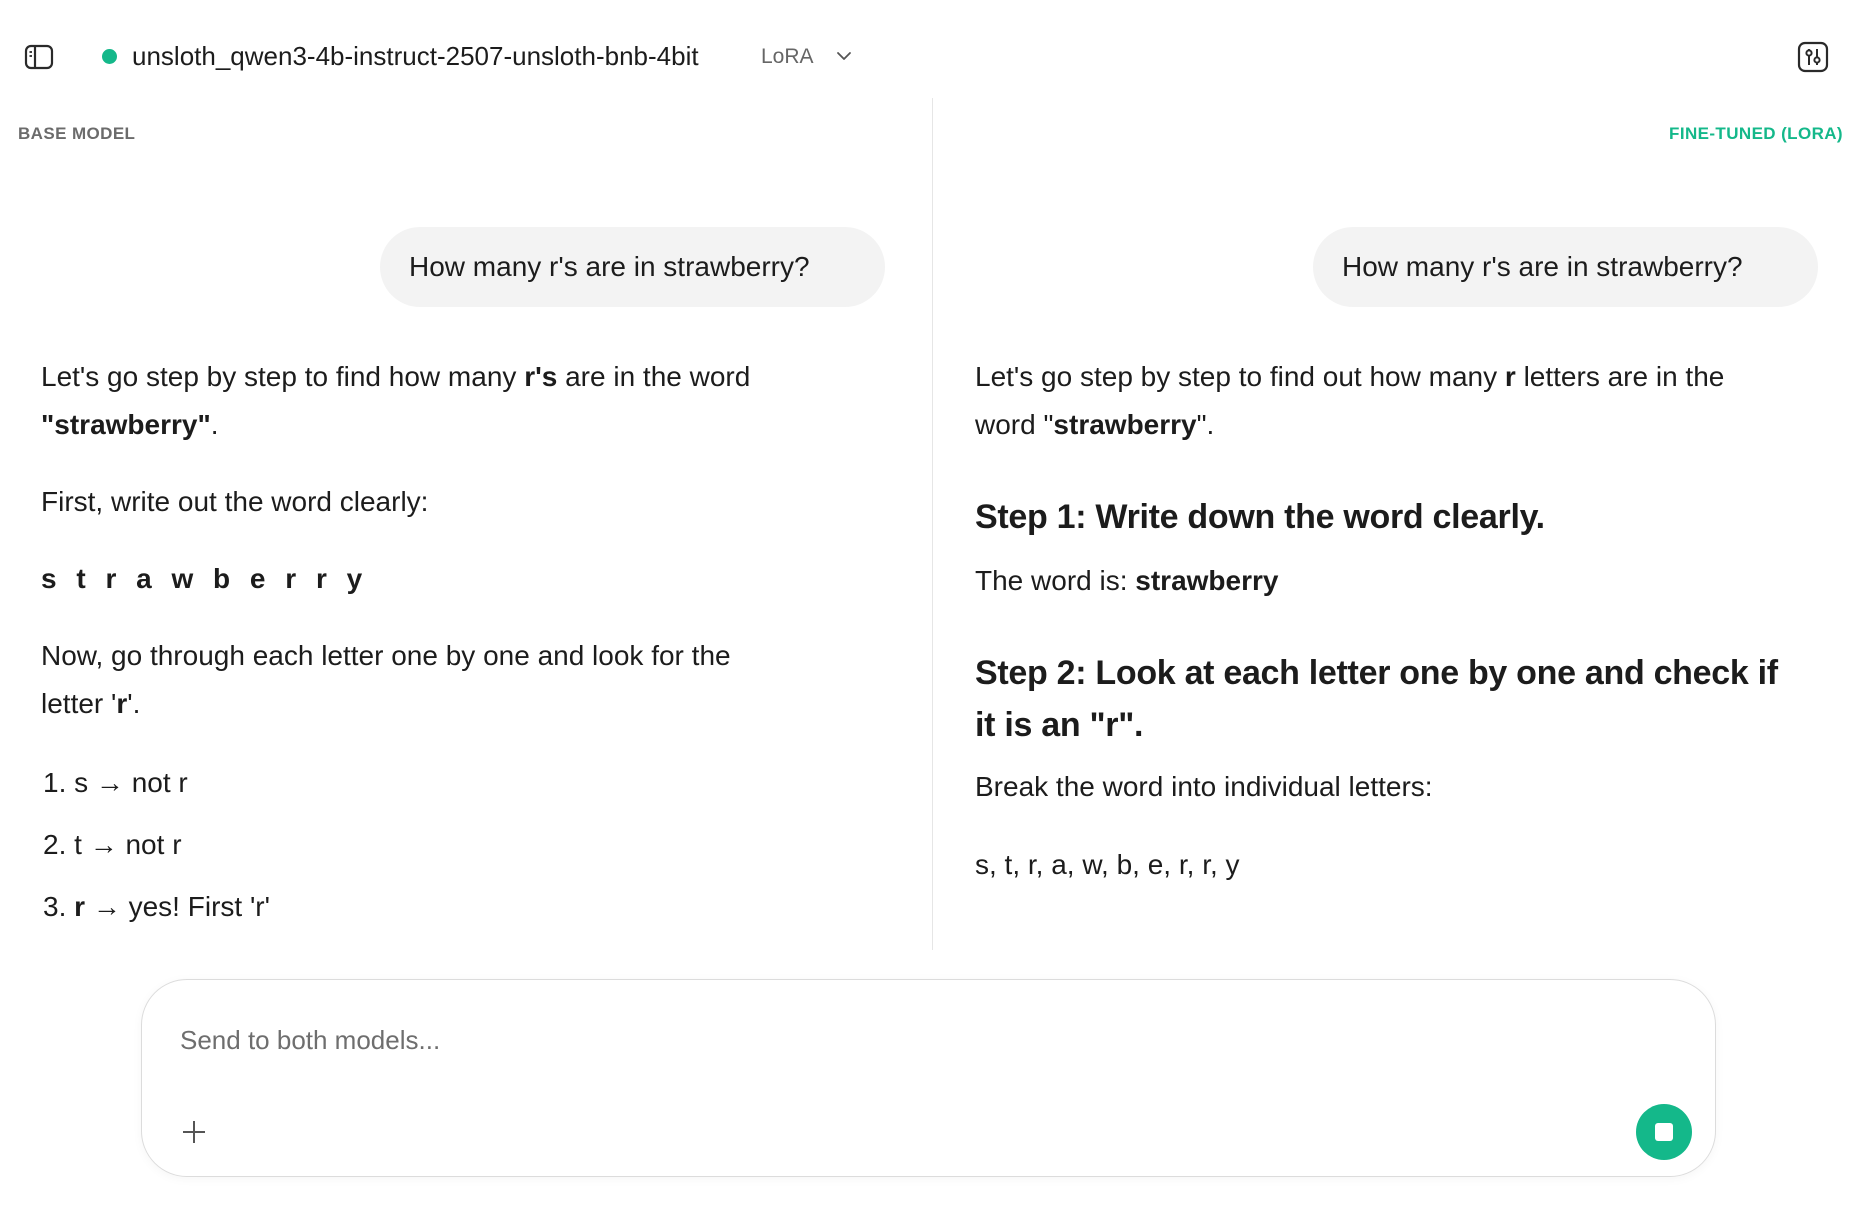 This screenshot has height=1215, width=1849. What do you see at coordinates (1813, 57) in the screenshot?
I see `settings-sliders-icon` at bounding box center [1813, 57].